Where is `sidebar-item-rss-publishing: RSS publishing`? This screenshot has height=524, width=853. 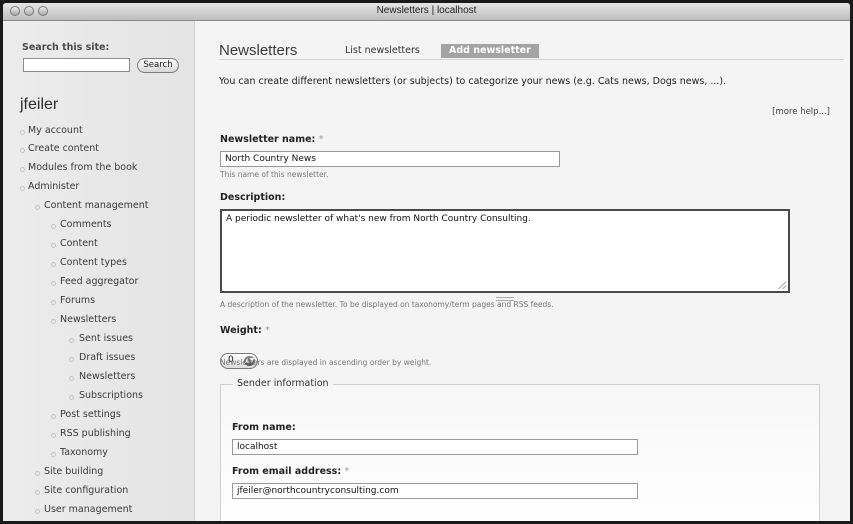 sidebar-item-rss-publishing: RSS publishing is located at coordinates (95, 433).